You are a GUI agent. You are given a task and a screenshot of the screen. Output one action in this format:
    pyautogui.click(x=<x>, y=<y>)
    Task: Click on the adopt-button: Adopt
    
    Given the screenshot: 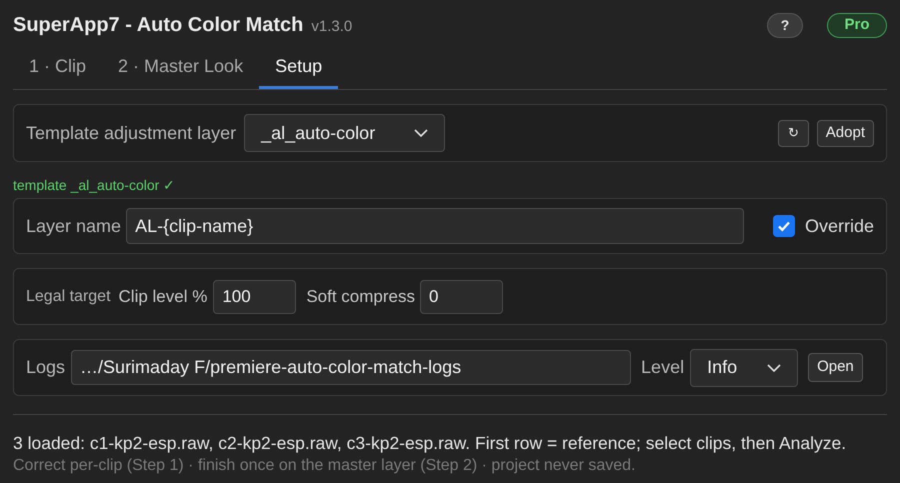 What is the action you would take?
    pyautogui.click(x=845, y=133)
    